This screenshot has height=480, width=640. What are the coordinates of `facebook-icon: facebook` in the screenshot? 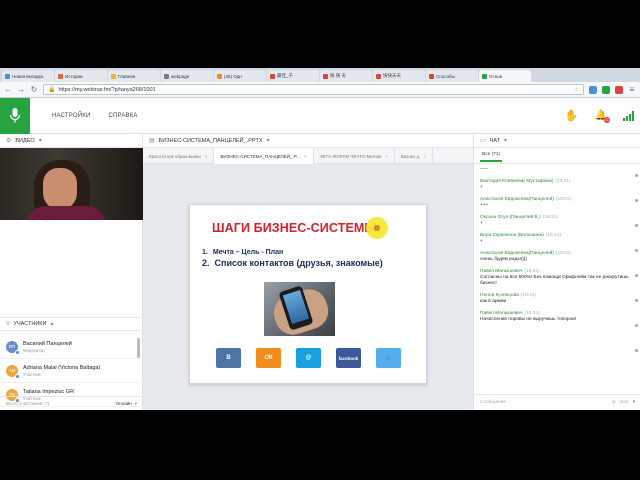 It's located at (348, 358).